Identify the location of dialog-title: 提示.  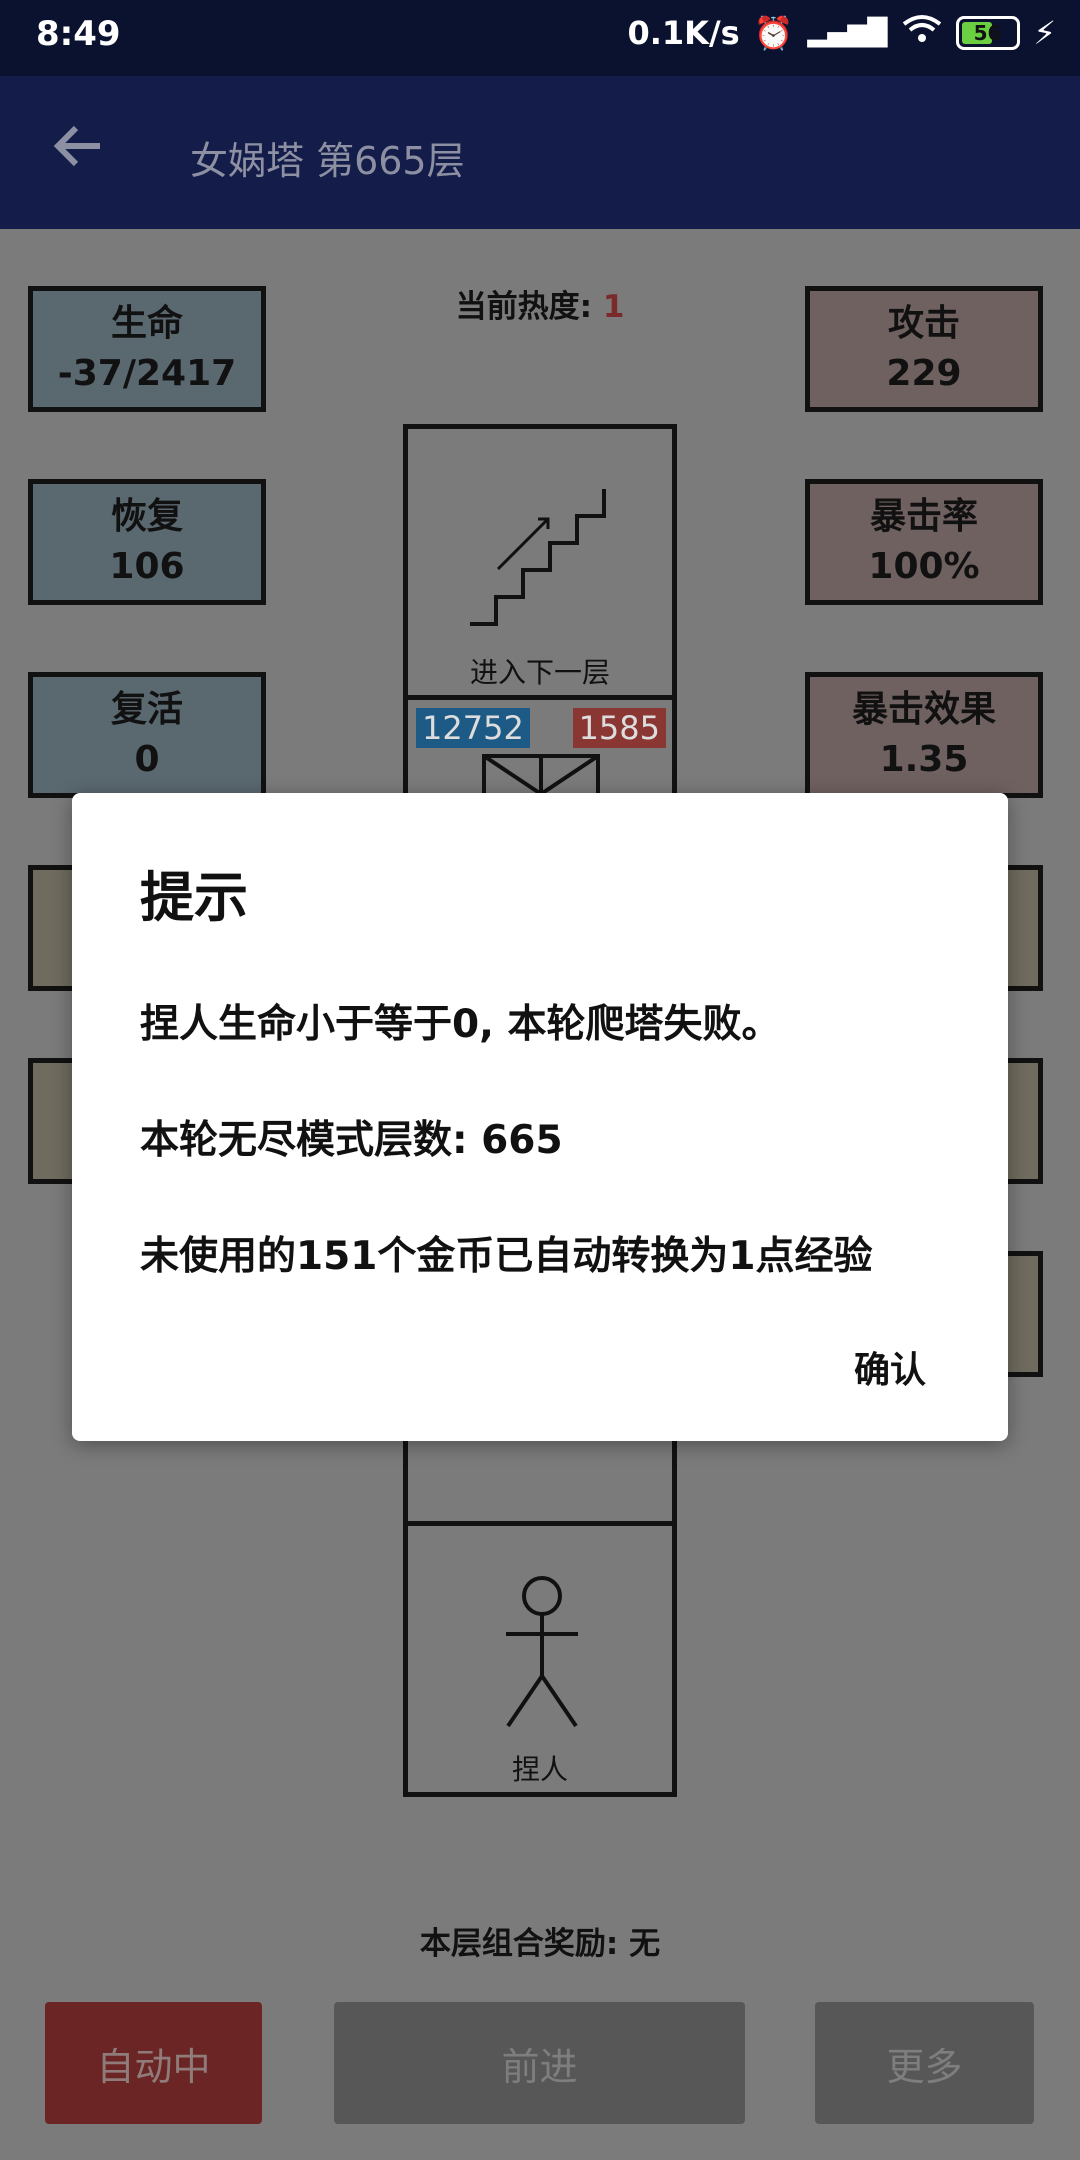
(194, 897).